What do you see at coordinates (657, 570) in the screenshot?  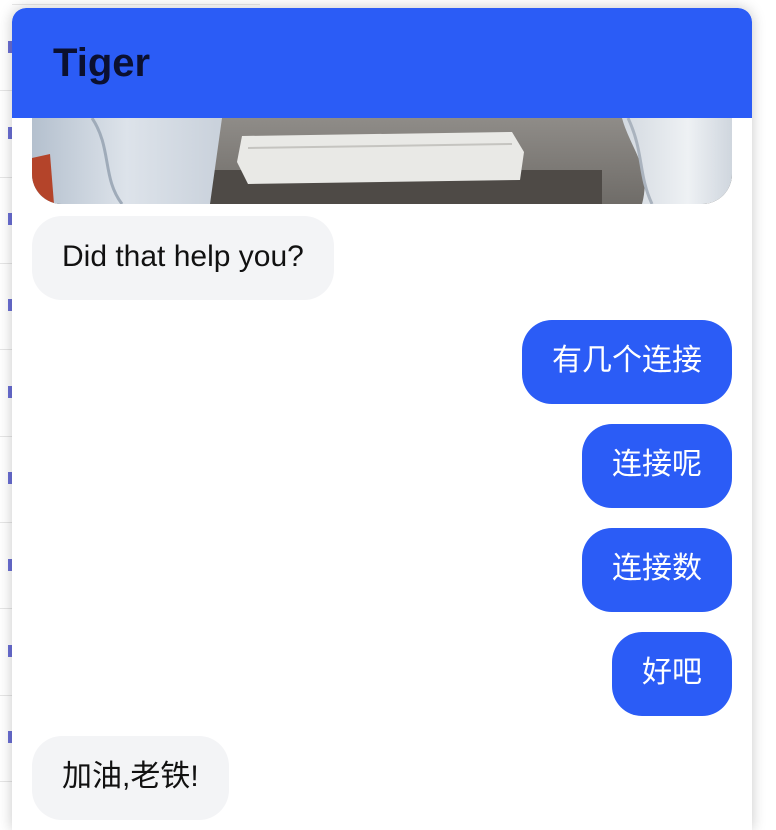 I see `user-message: 连接数` at bounding box center [657, 570].